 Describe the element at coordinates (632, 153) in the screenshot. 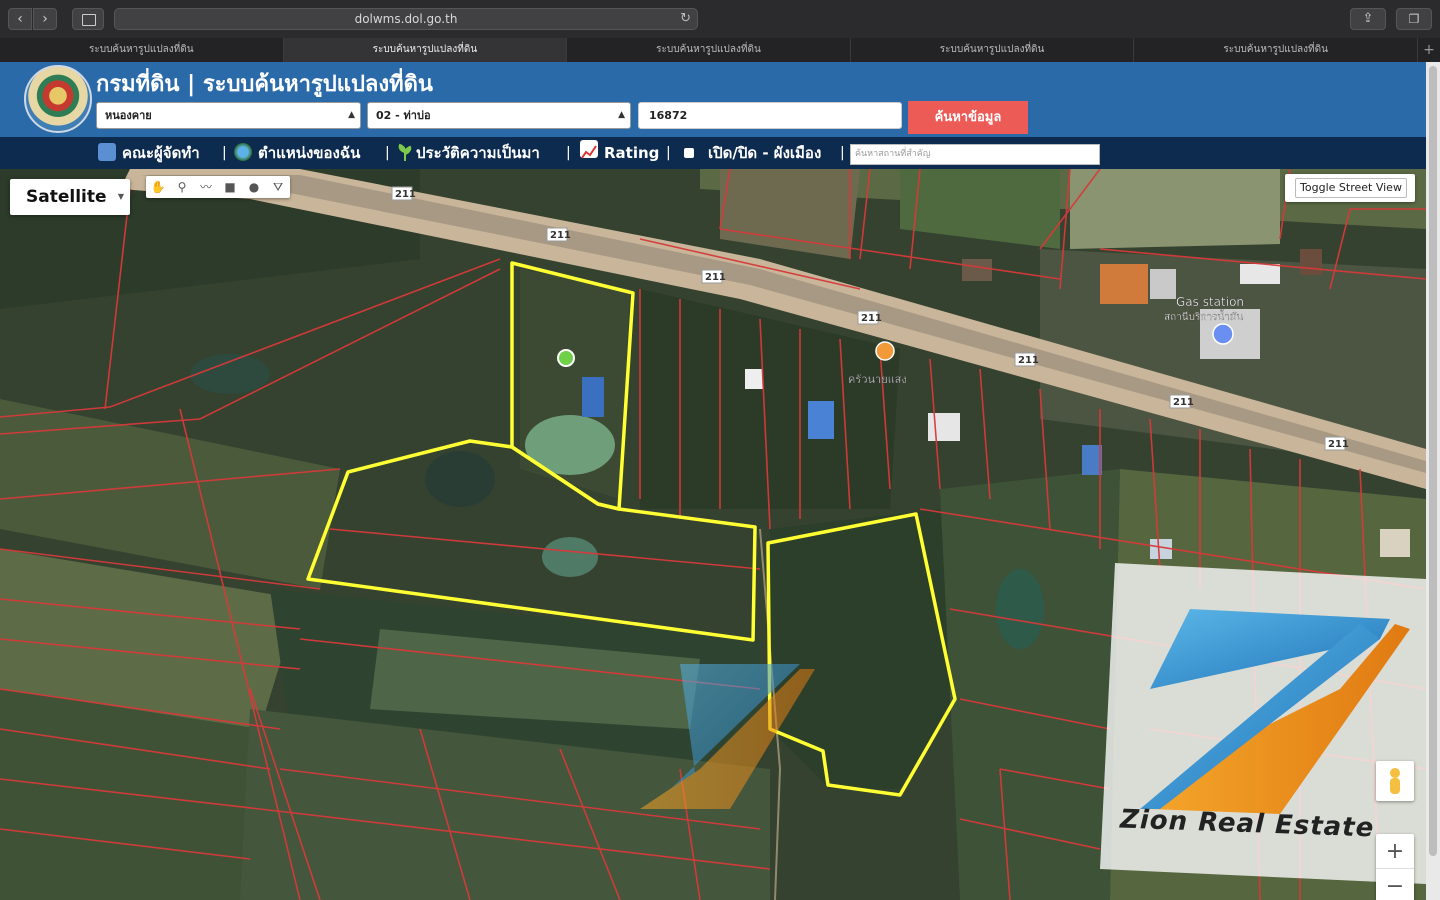

I see `rating-label: Rating` at that location.